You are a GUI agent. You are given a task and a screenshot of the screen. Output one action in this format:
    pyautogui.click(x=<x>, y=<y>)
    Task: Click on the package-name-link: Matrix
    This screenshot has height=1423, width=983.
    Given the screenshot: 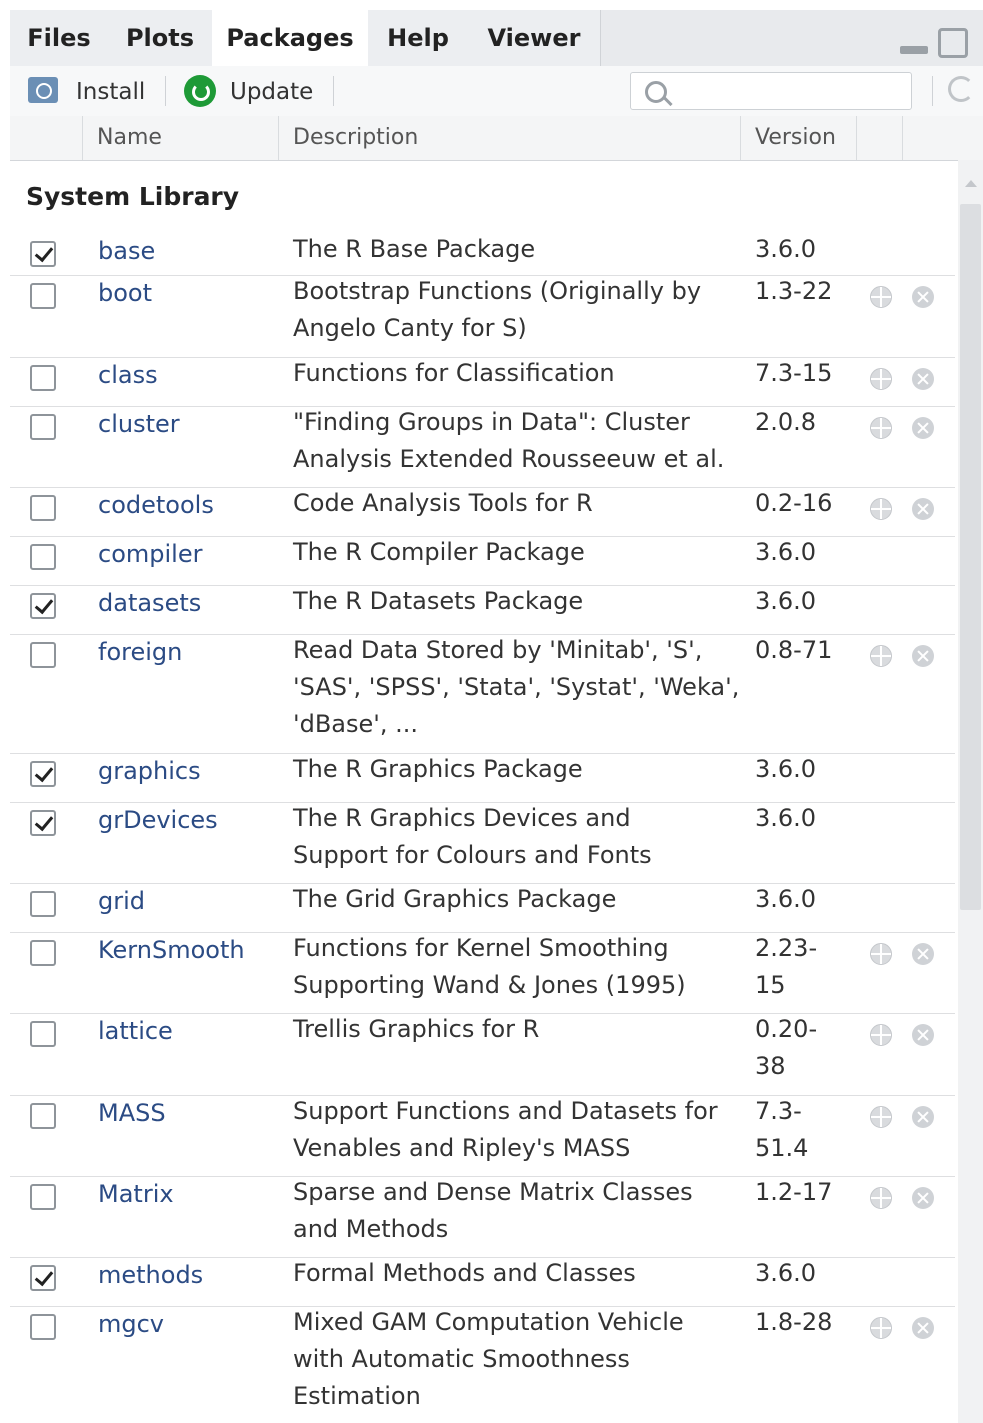 What is the action you would take?
    pyautogui.click(x=136, y=1194)
    